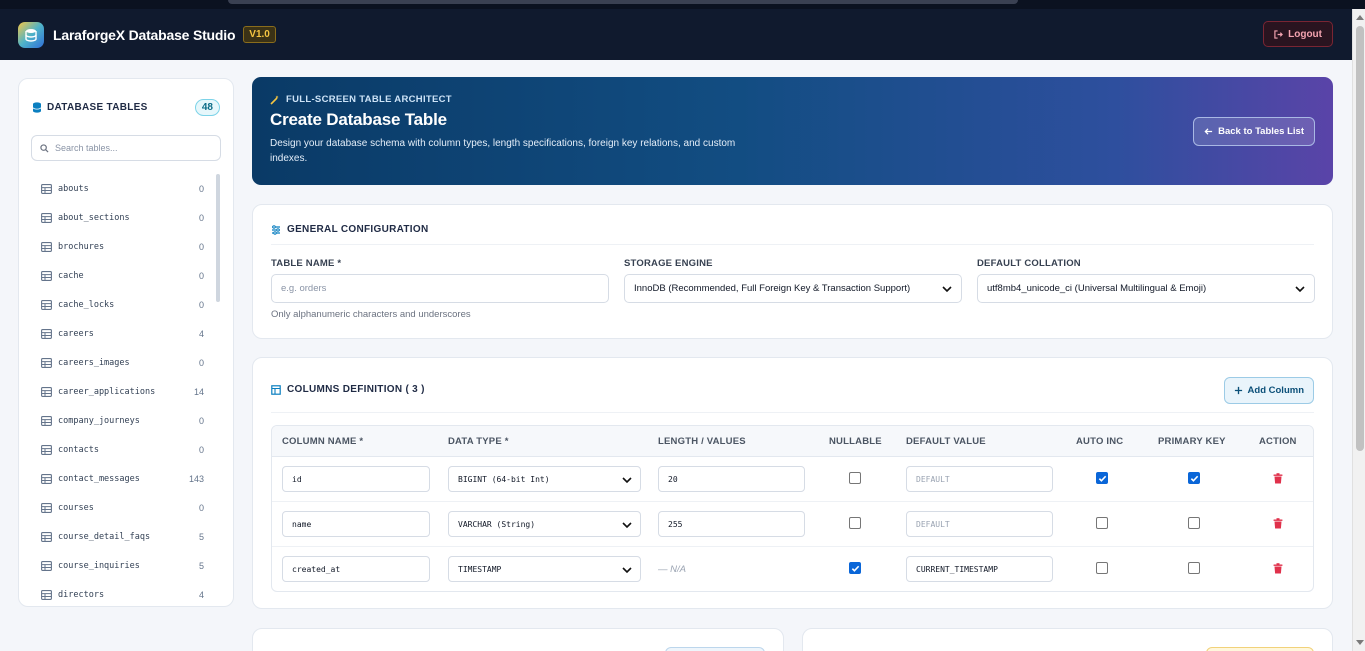  I want to click on sidebar-item-courses: courses 0, so click(126, 507).